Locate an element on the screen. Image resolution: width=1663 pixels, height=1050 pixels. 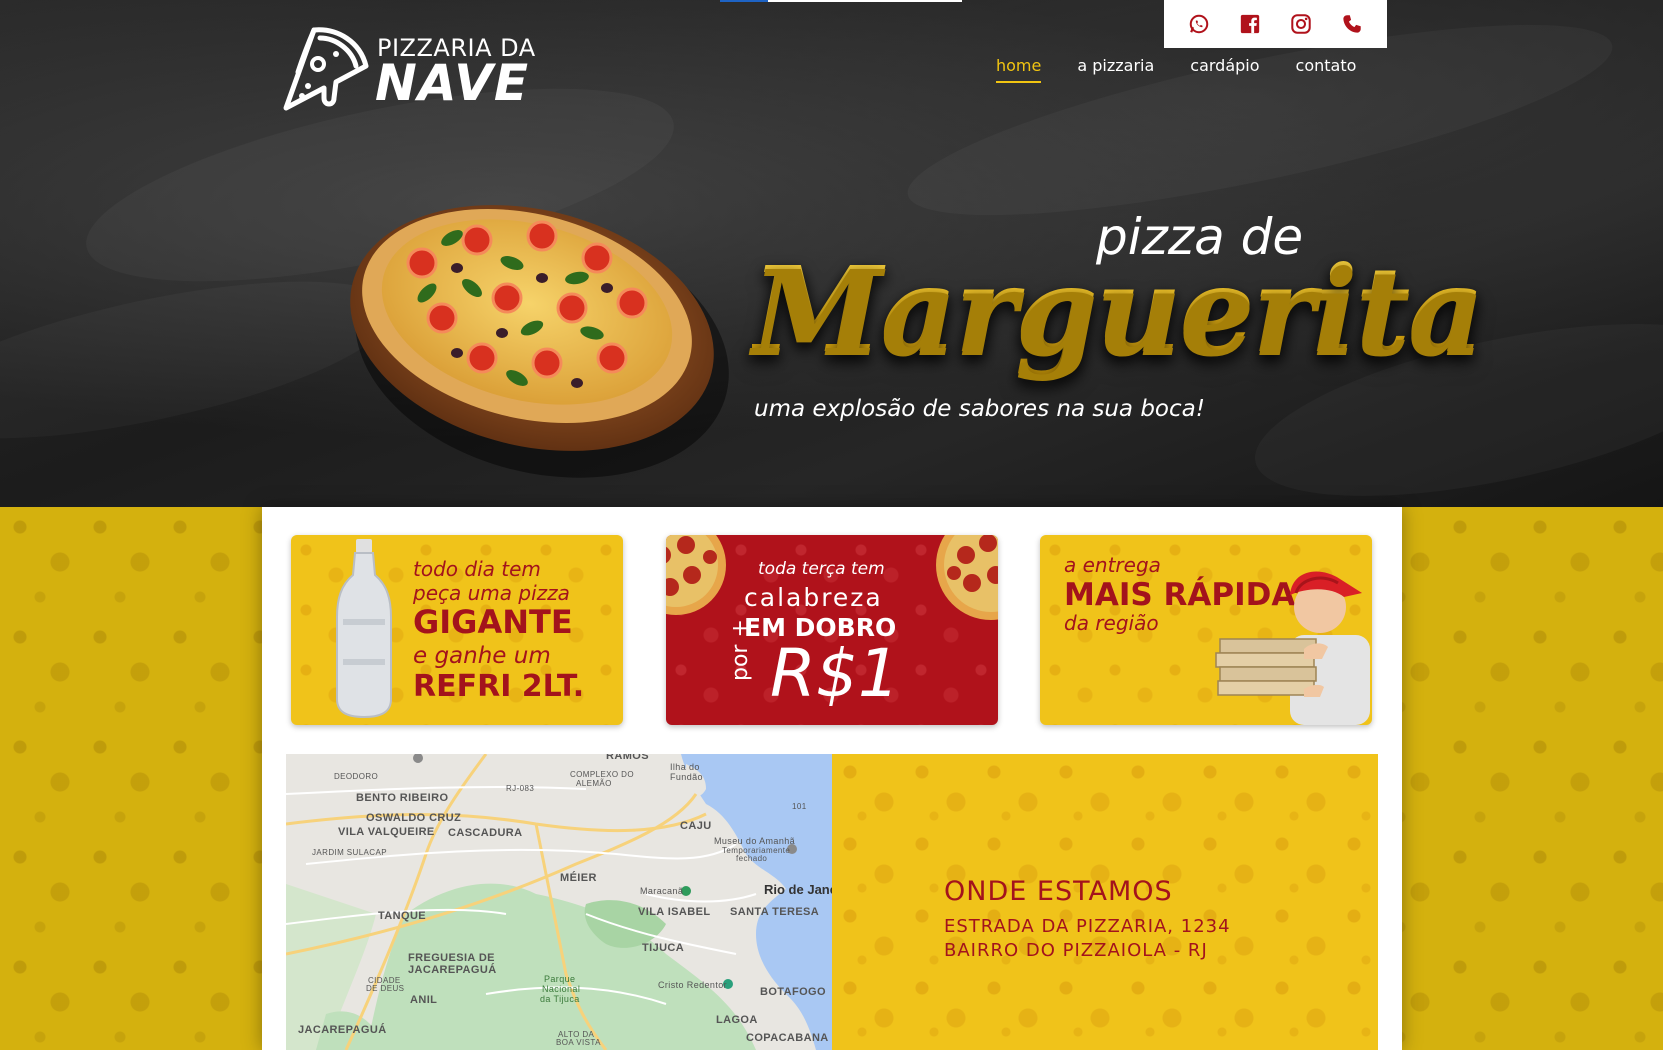
map-label: BOTAFOGO is located at coordinates (793, 992).